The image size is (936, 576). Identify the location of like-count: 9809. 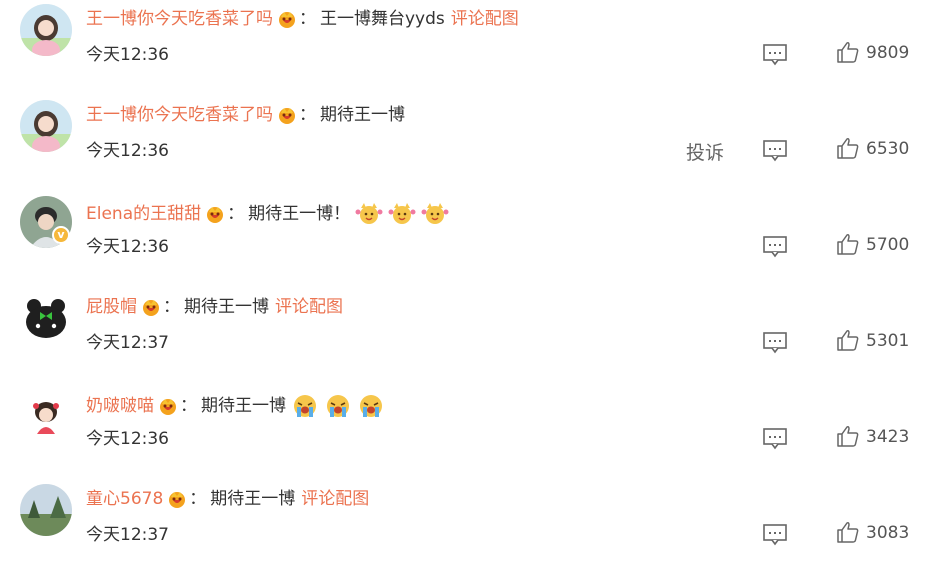
(887, 53).